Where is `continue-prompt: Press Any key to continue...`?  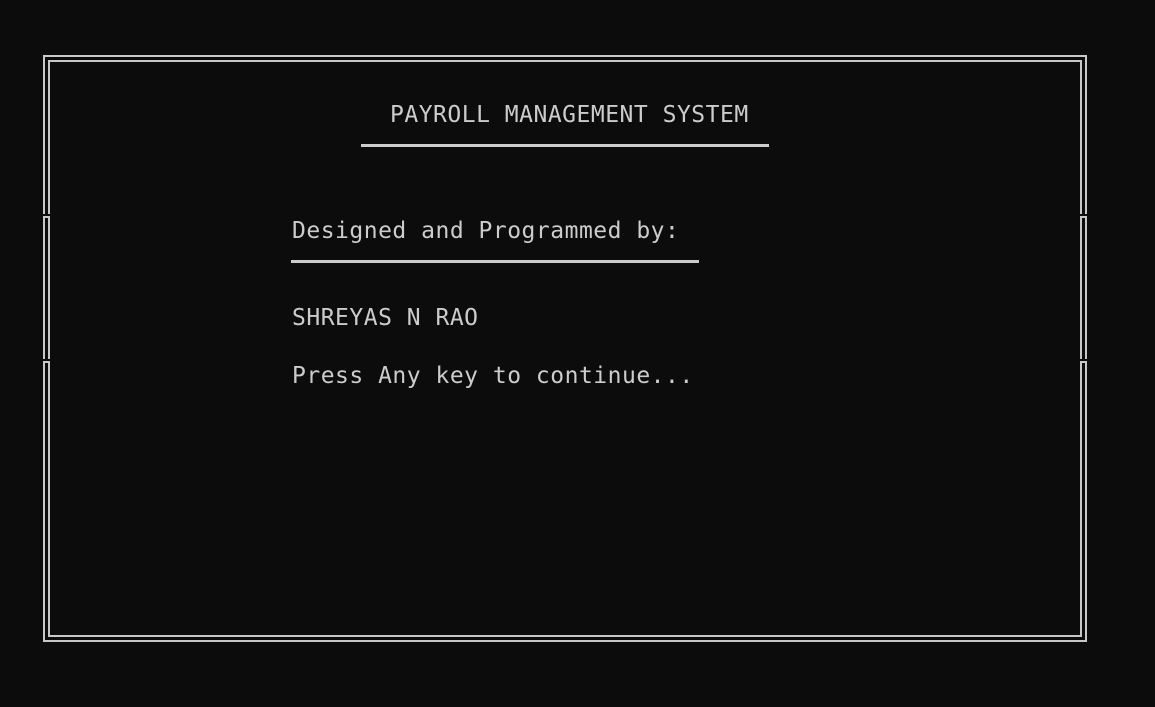 continue-prompt: Press Any key to continue... is located at coordinates (493, 376).